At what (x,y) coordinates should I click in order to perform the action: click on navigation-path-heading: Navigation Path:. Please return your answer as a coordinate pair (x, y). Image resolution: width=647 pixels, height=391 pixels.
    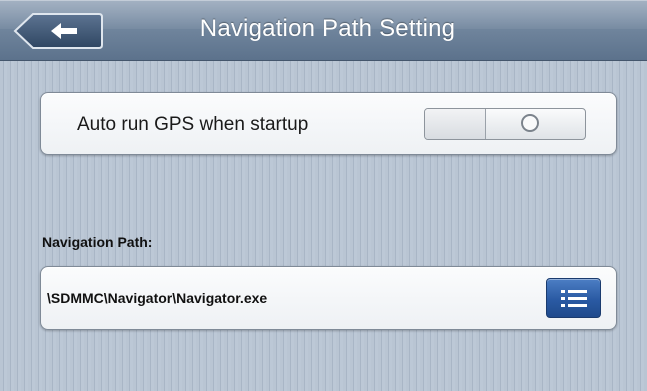
    Looking at the image, I should click on (97, 242).